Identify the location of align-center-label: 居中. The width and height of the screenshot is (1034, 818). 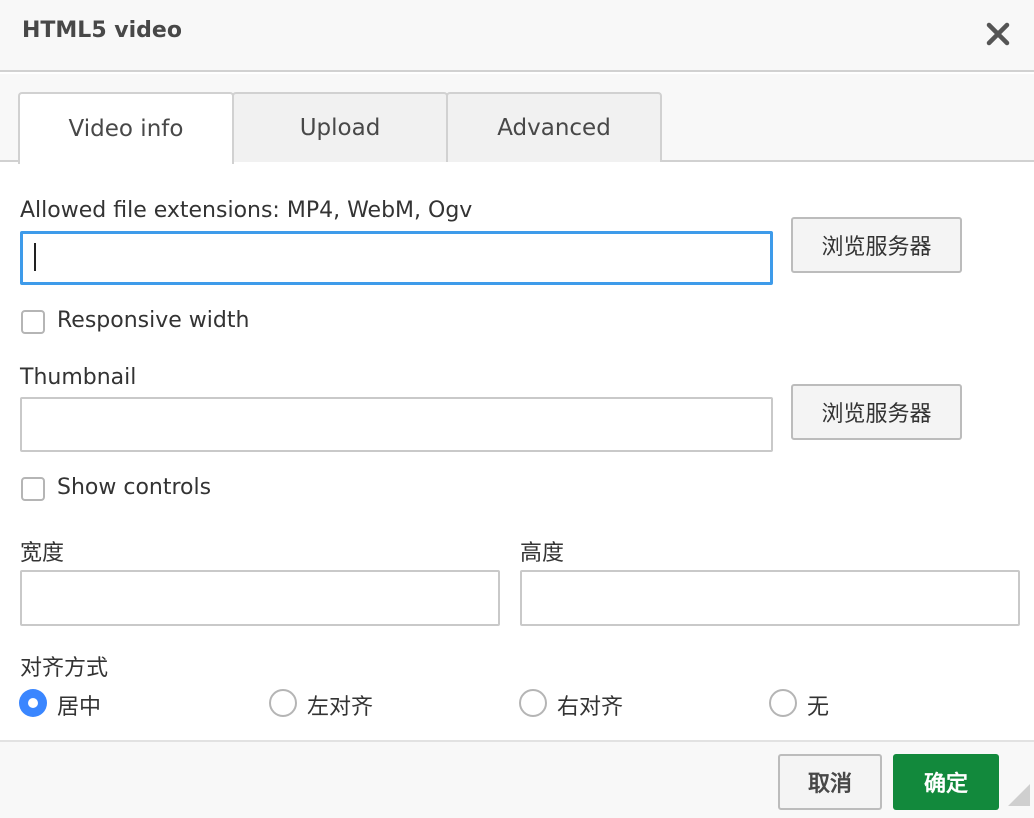
(79, 707).